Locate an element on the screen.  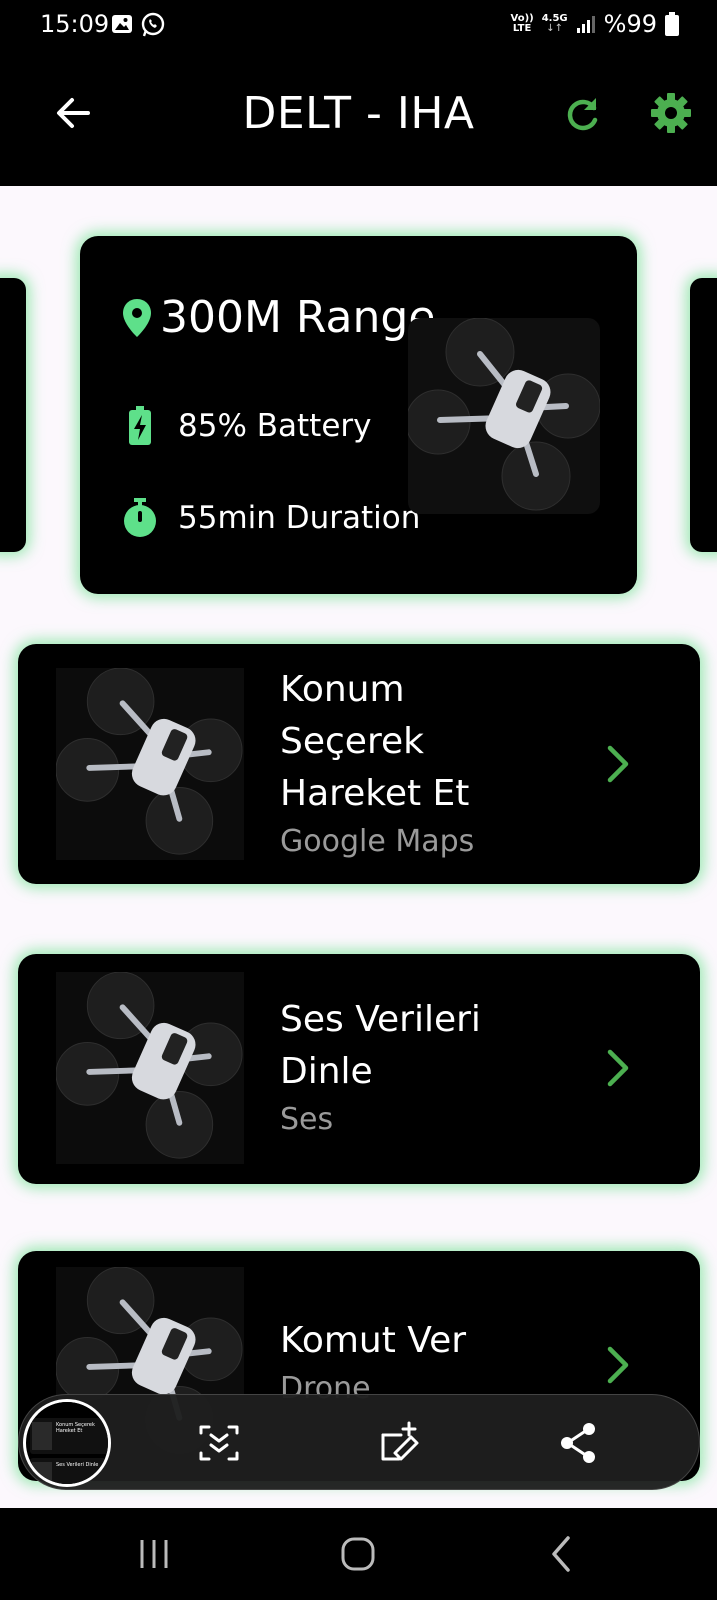
app-bar: DELT - IHA is located at coordinates (358, 118).